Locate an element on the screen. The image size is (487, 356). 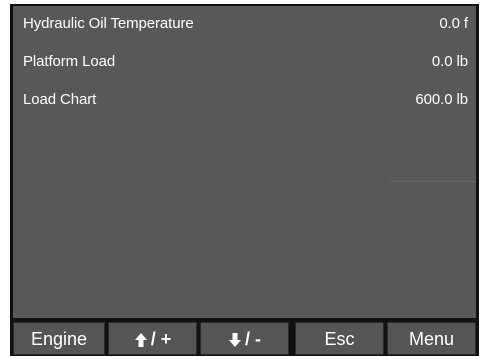
softkey-bar: Engine / + / - Esc Menu is located at coordinates (244, 338).